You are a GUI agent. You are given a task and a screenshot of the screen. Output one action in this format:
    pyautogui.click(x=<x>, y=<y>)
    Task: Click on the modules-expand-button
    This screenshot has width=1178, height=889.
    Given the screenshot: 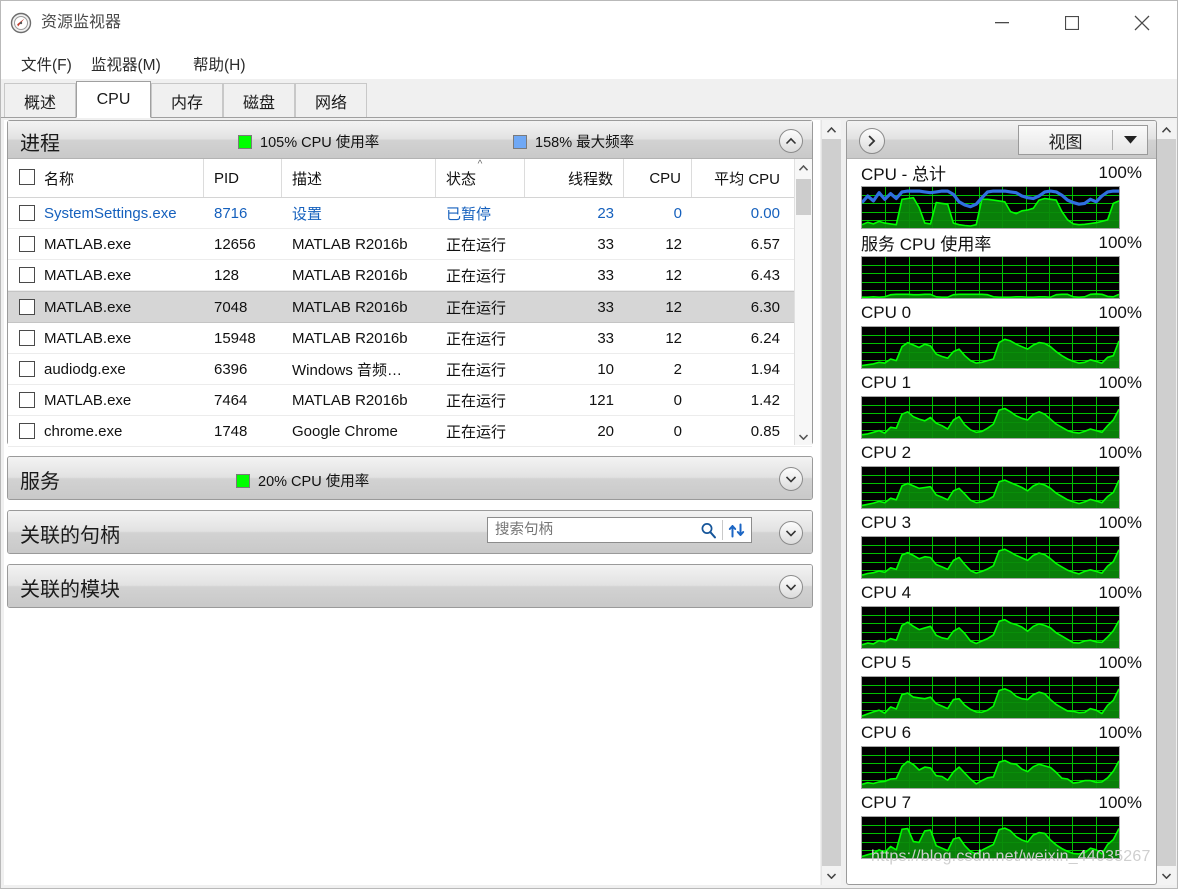 What is the action you would take?
    pyautogui.click(x=791, y=587)
    